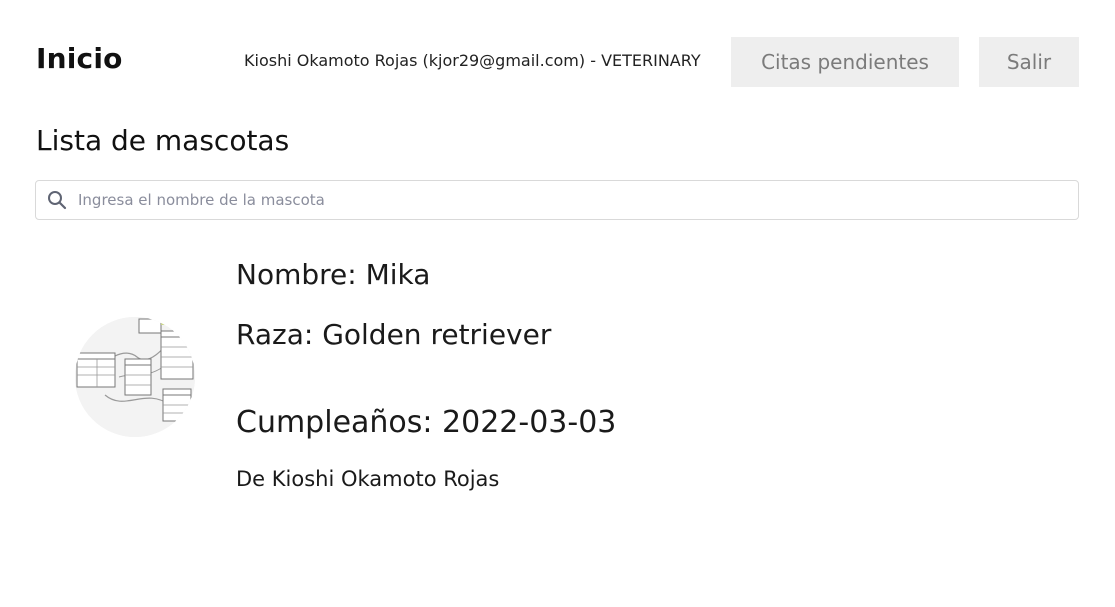  What do you see at coordinates (426, 422) in the screenshot?
I see `pet-birthday: Cumpleaños: 2022-03-03` at bounding box center [426, 422].